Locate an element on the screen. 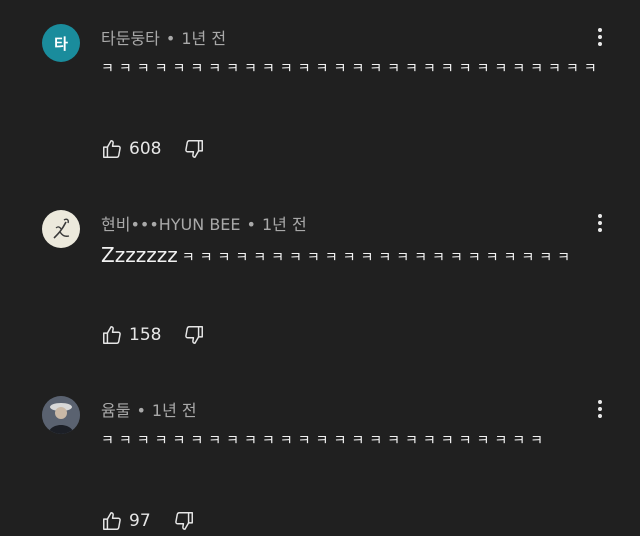  author-name: 윰둘 is located at coordinates (115, 410).